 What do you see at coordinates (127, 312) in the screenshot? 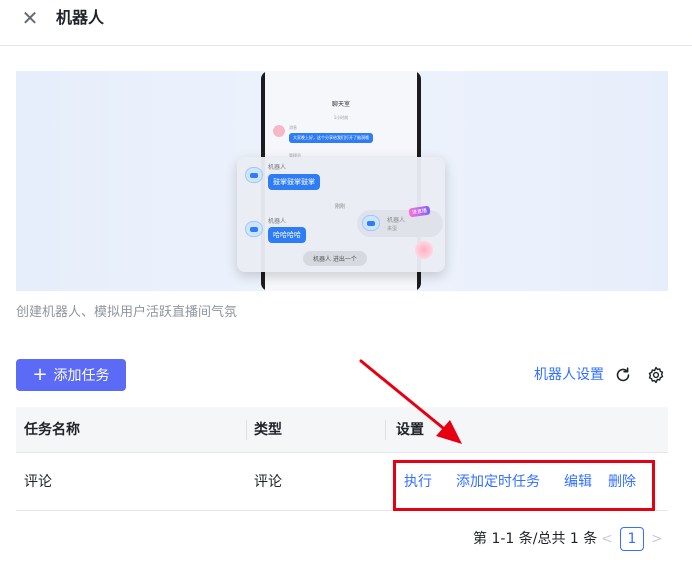
I see `description: 创建机器人、模拟用户活跃直播间气氛` at bounding box center [127, 312].